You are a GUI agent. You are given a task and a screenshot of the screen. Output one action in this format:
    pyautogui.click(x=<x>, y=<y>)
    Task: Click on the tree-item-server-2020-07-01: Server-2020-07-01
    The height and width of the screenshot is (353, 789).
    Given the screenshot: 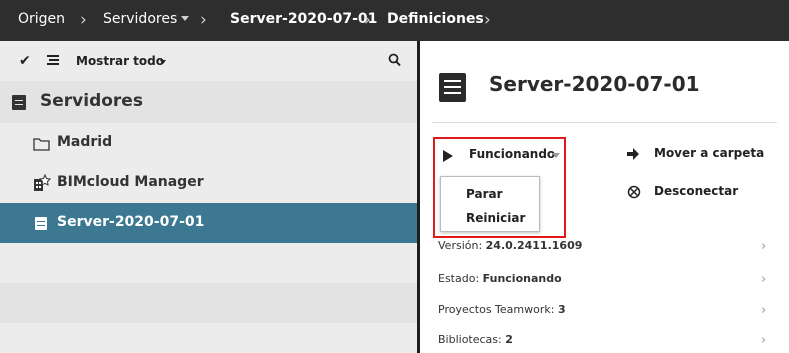 What is the action you would take?
    pyautogui.click(x=208, y=223)
    